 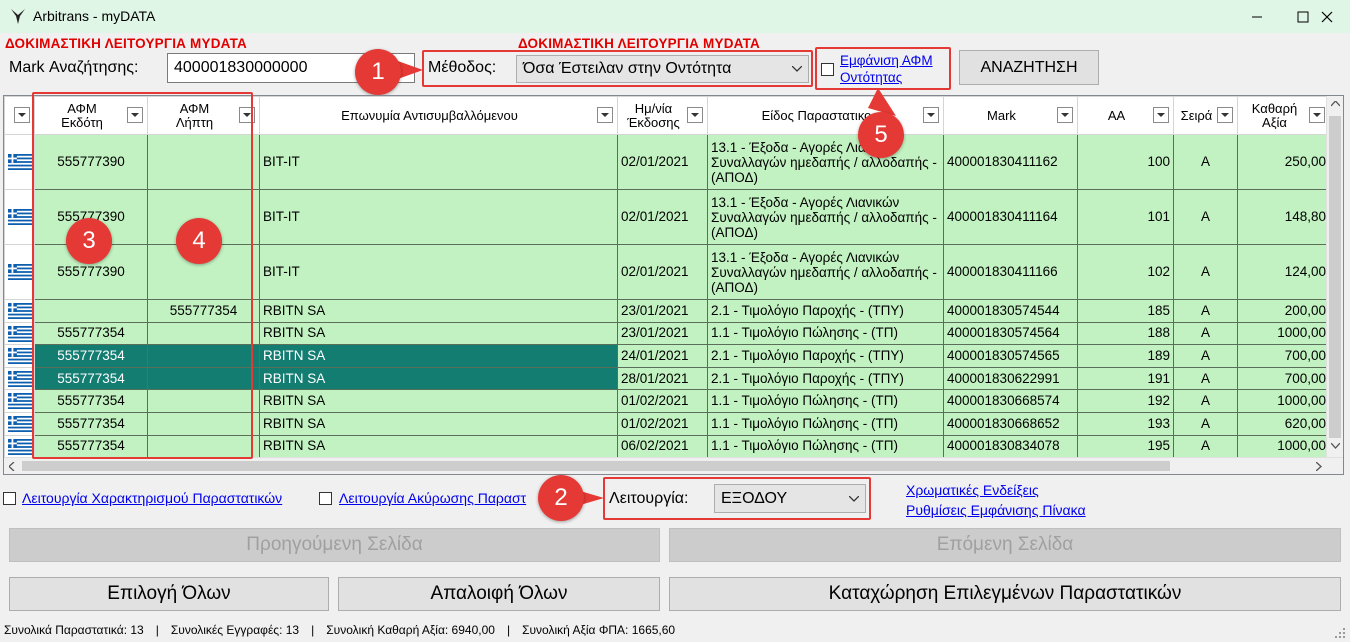 I want to click on select-all-button: Επιλογή Όλων, so click(x=169, y=594).